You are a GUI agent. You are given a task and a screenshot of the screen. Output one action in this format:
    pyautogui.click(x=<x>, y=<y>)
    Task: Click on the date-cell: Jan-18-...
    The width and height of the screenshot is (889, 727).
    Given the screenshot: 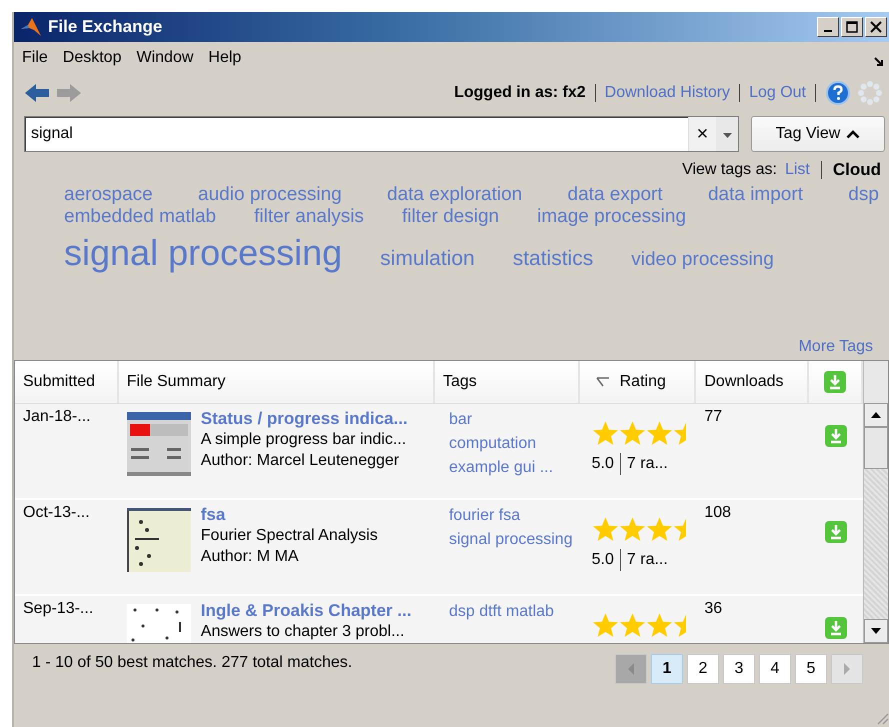 What is the action you would take?
    pyautogui.click(x=57, y=416)
    